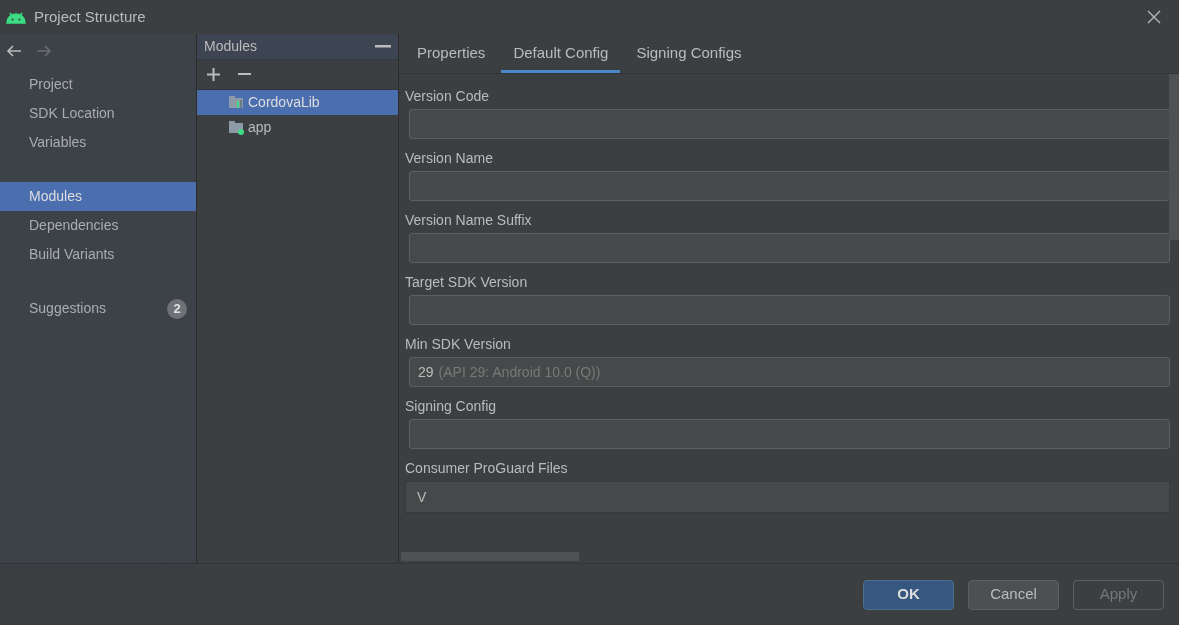  Describe the element at coordinates (1013, 594) in the screenshot. I see `dialog-button: Cancel` at that location.